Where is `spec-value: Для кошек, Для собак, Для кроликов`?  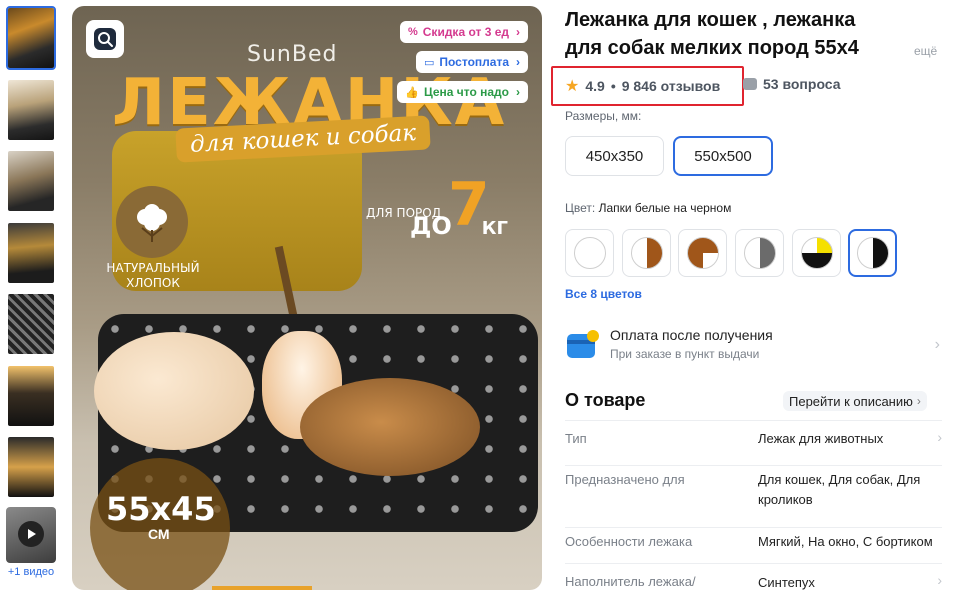
spec-value: Для кошек, Для собак, Для кроликов is located at coordinates (839, 489).